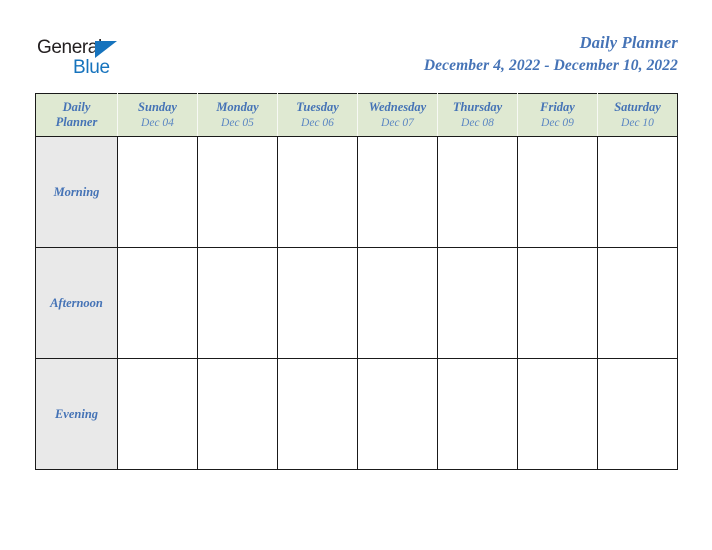  I want to click on column-header-monday: Monday Dec 05, so click(237, 115).